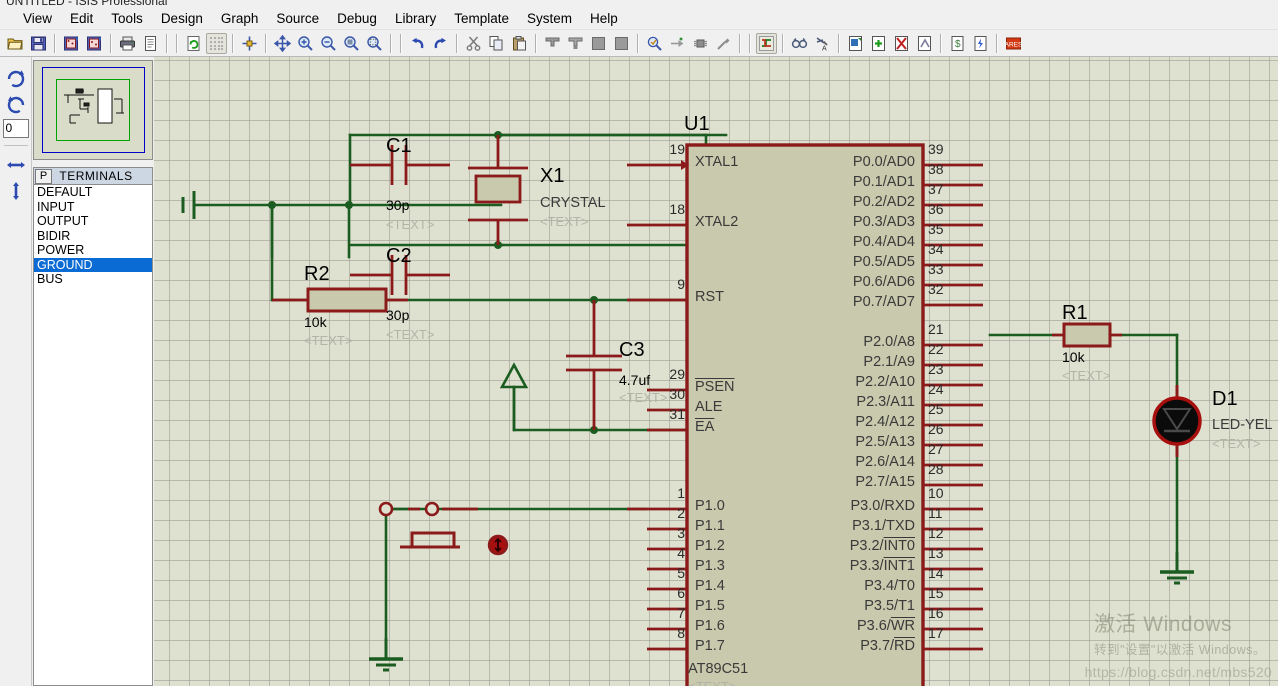 The image size is (1278, 686). What do you see at coordinates (15, 128) in the screenshot?
I see `rotation-angle-input: 0` at bounding box center [15, 128].